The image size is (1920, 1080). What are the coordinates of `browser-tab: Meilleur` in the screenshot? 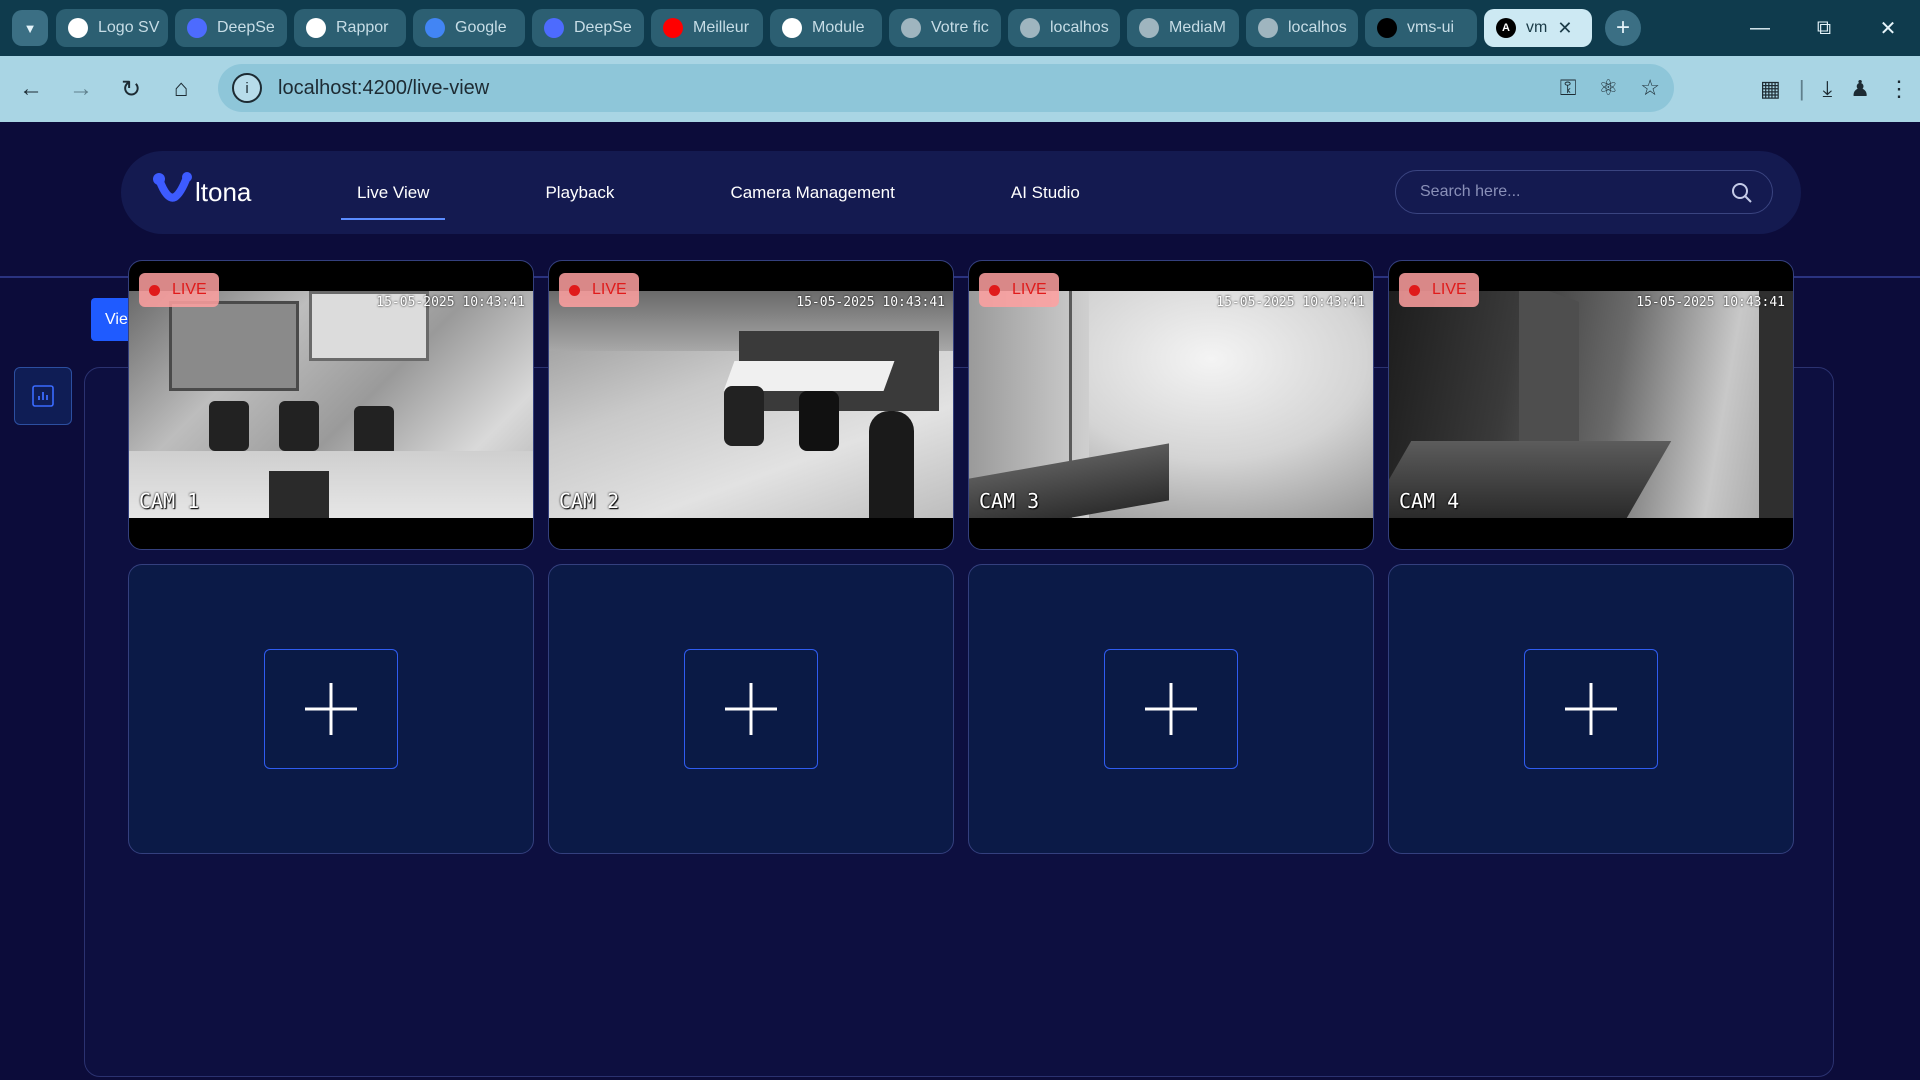 It's located at (707, 28).